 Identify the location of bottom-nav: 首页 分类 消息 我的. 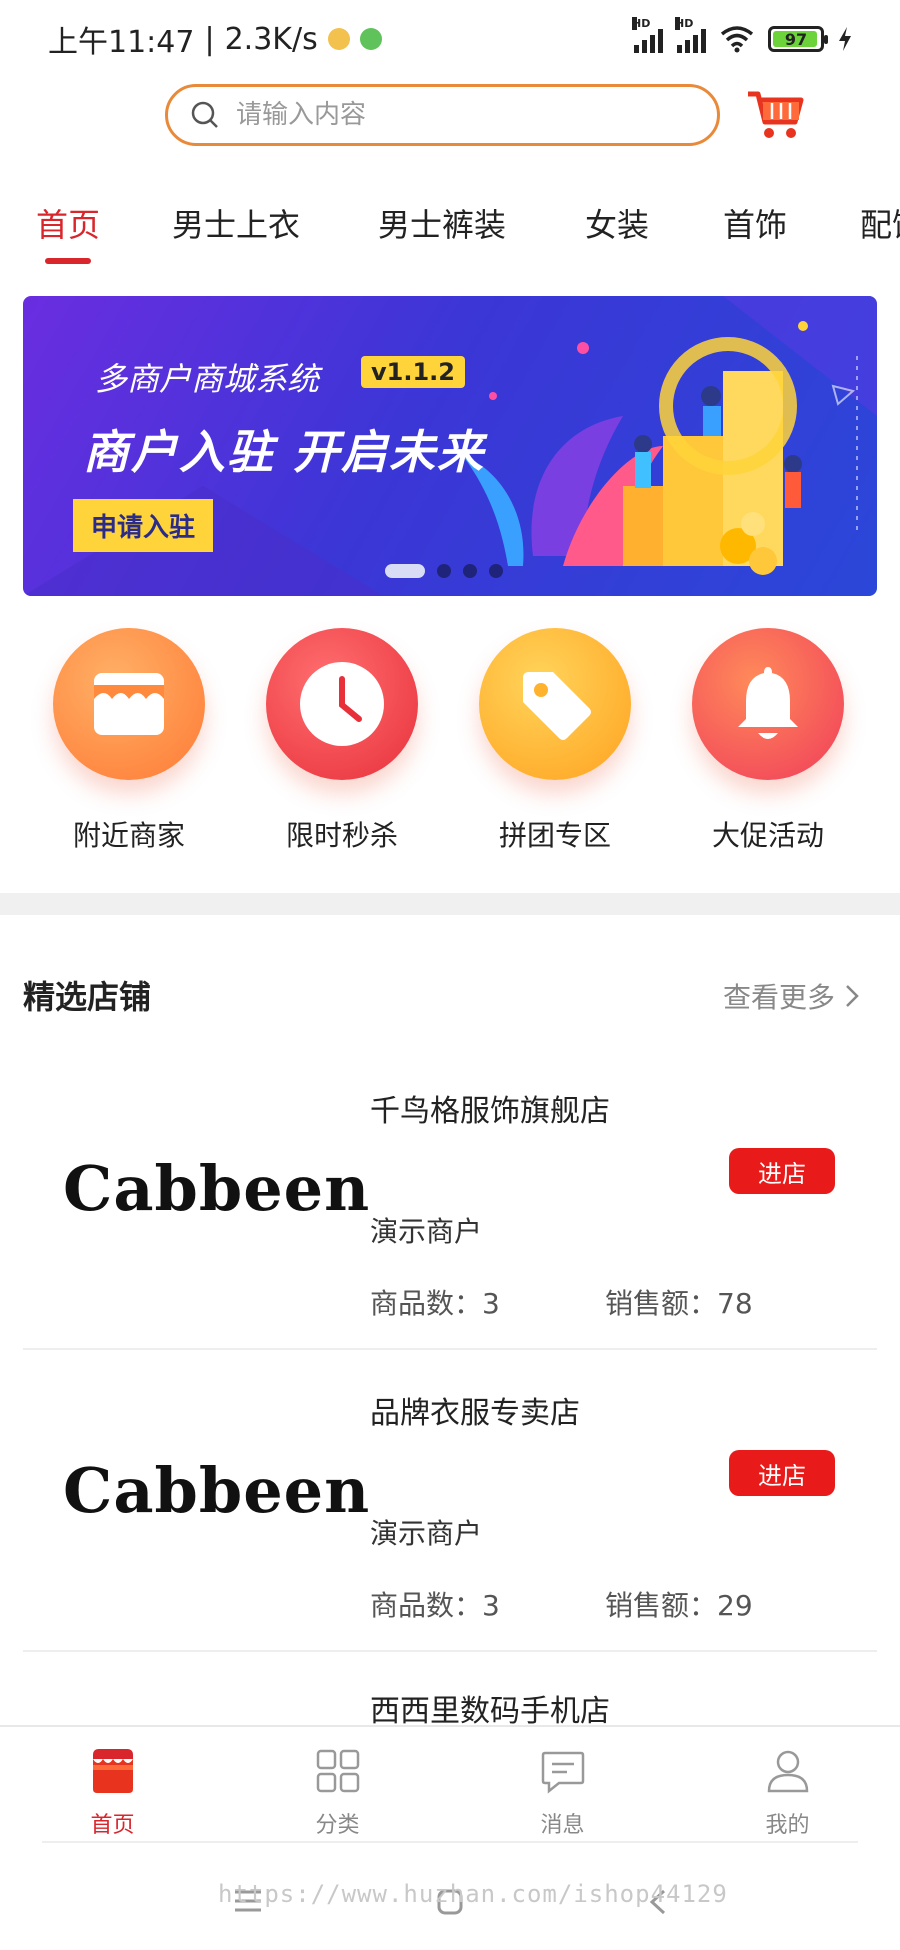
(450, 1785).